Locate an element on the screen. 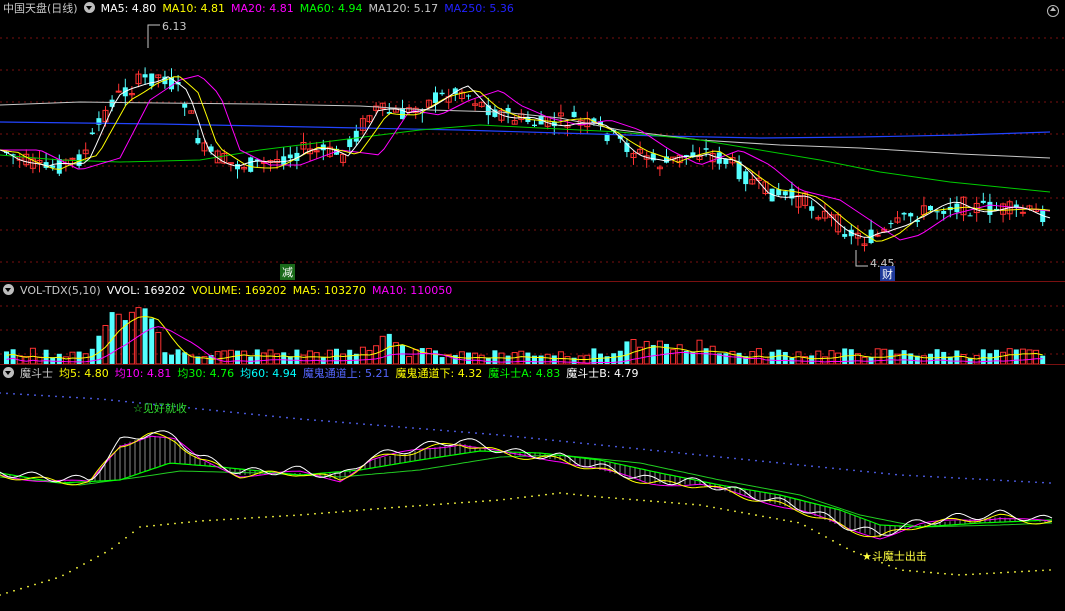 This screenshot has width=1065, height=611. main-title: 中国天盘(日线) is located at coordinates (40, 8).